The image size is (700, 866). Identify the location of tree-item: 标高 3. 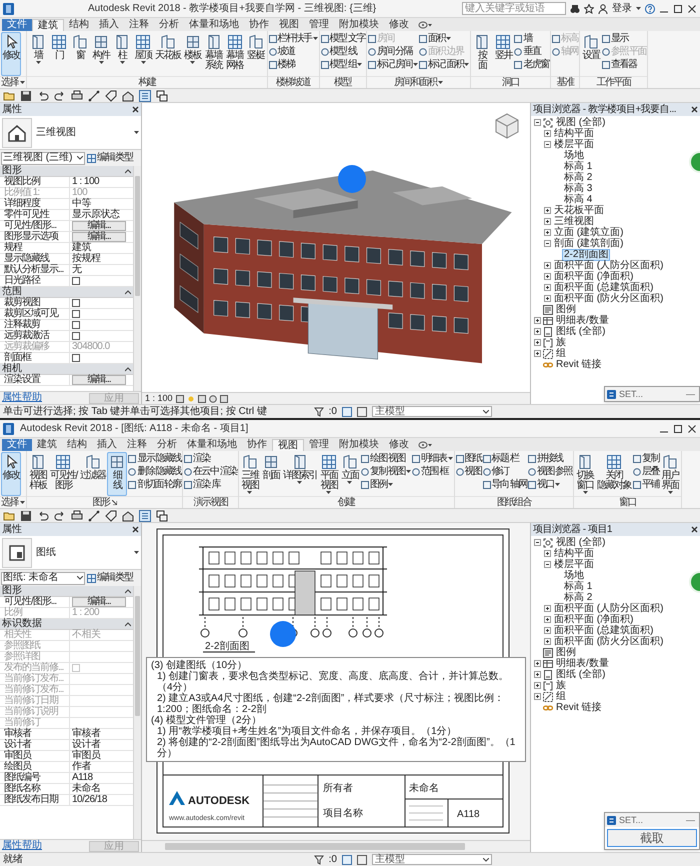
(578, 189).